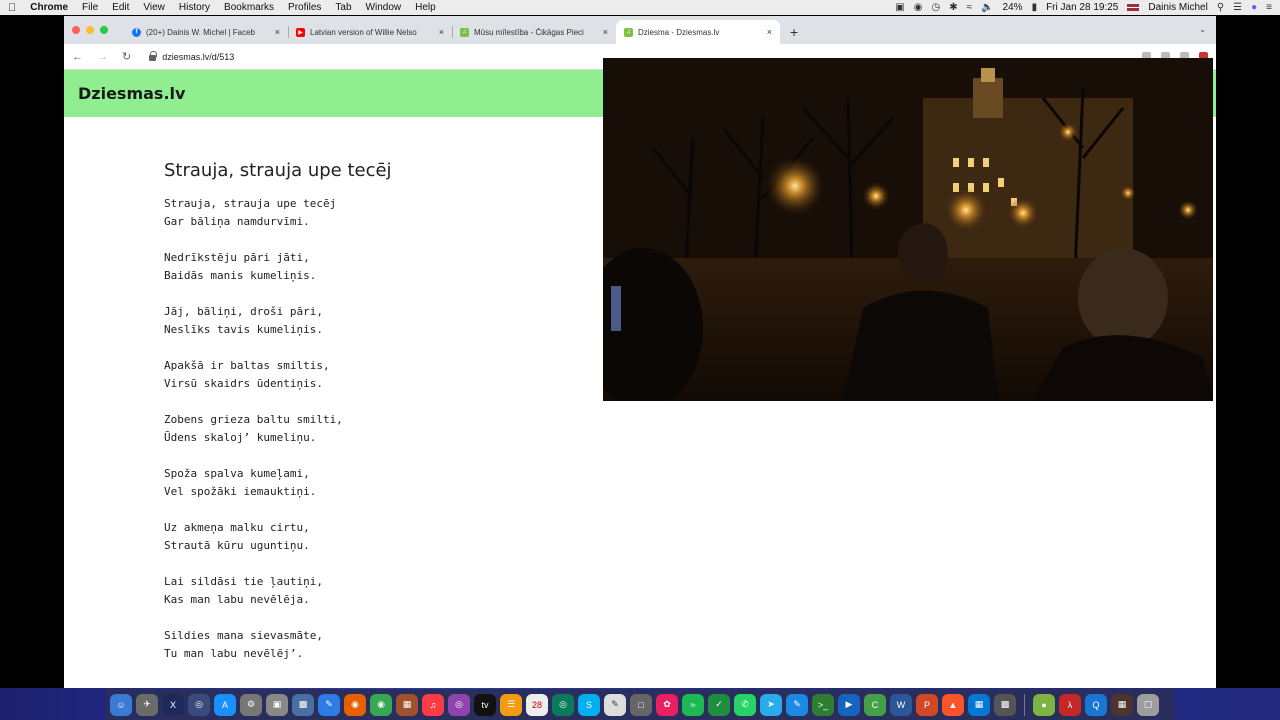 The height and width of the screenshot is (720, 1280). Describe the element at coordinates (384, 7) in the screenshot. I see `menu-window: Window` at that location.